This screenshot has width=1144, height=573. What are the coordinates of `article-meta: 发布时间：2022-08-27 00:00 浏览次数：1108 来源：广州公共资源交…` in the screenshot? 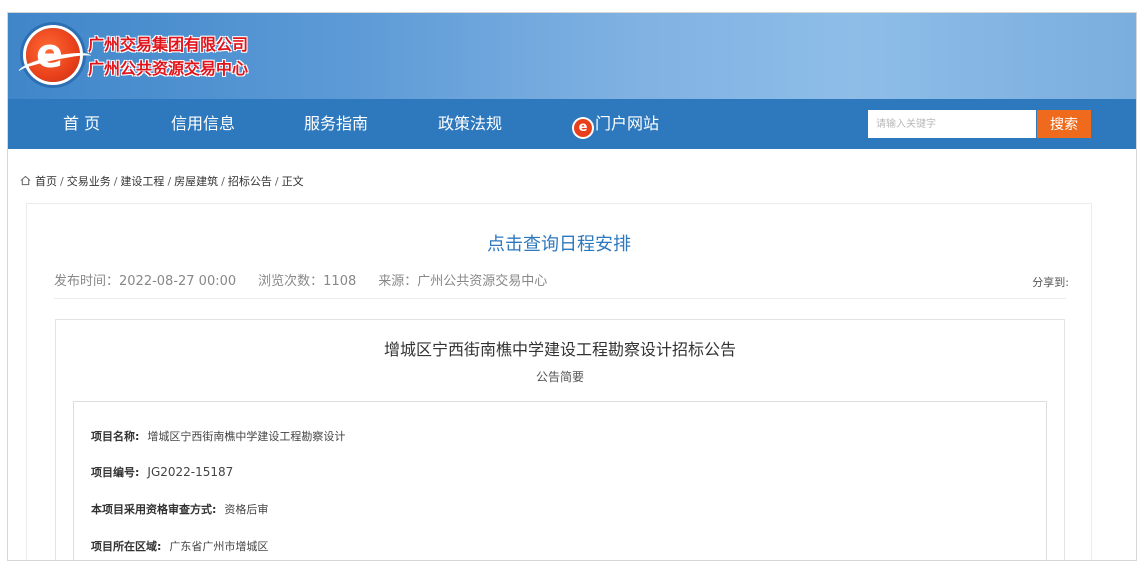 It's located at (311, 279).